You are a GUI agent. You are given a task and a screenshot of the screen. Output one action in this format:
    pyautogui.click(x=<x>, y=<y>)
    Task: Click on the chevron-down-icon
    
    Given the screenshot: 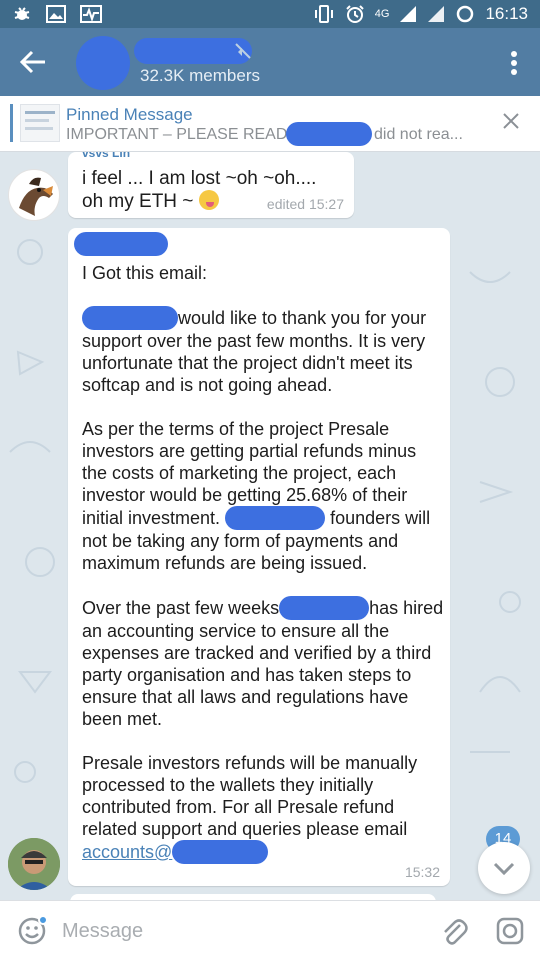 What is the action you would take?
    pyautogui.click(x=504, y=869)
    